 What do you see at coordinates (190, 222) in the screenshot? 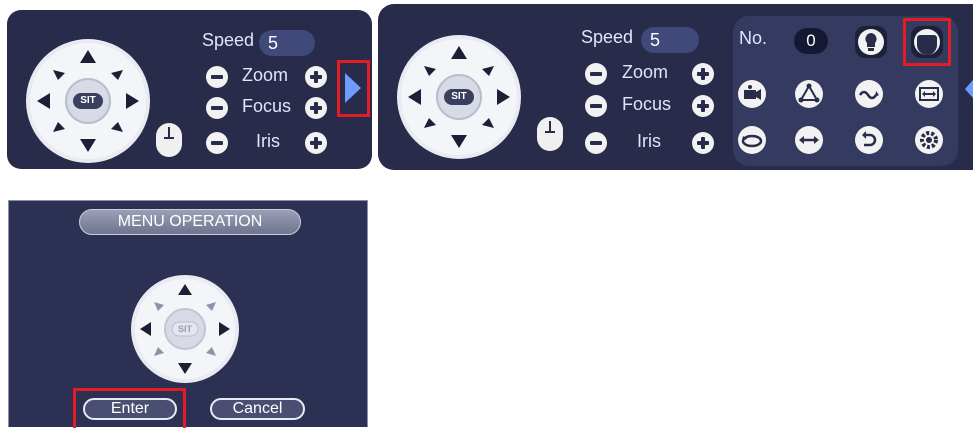
I see `dialog-title: MENU OPERATION` at bounding box center [190, 222].